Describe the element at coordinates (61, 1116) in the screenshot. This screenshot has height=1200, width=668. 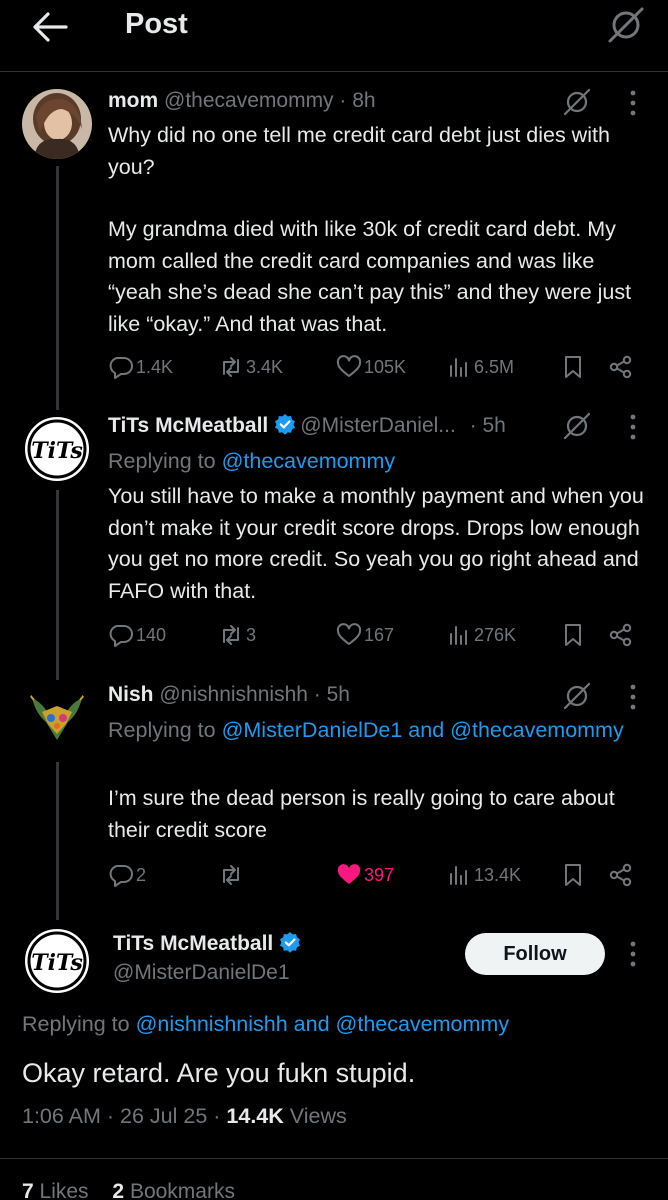
I see `post-time: 1:06 AM` at that location.